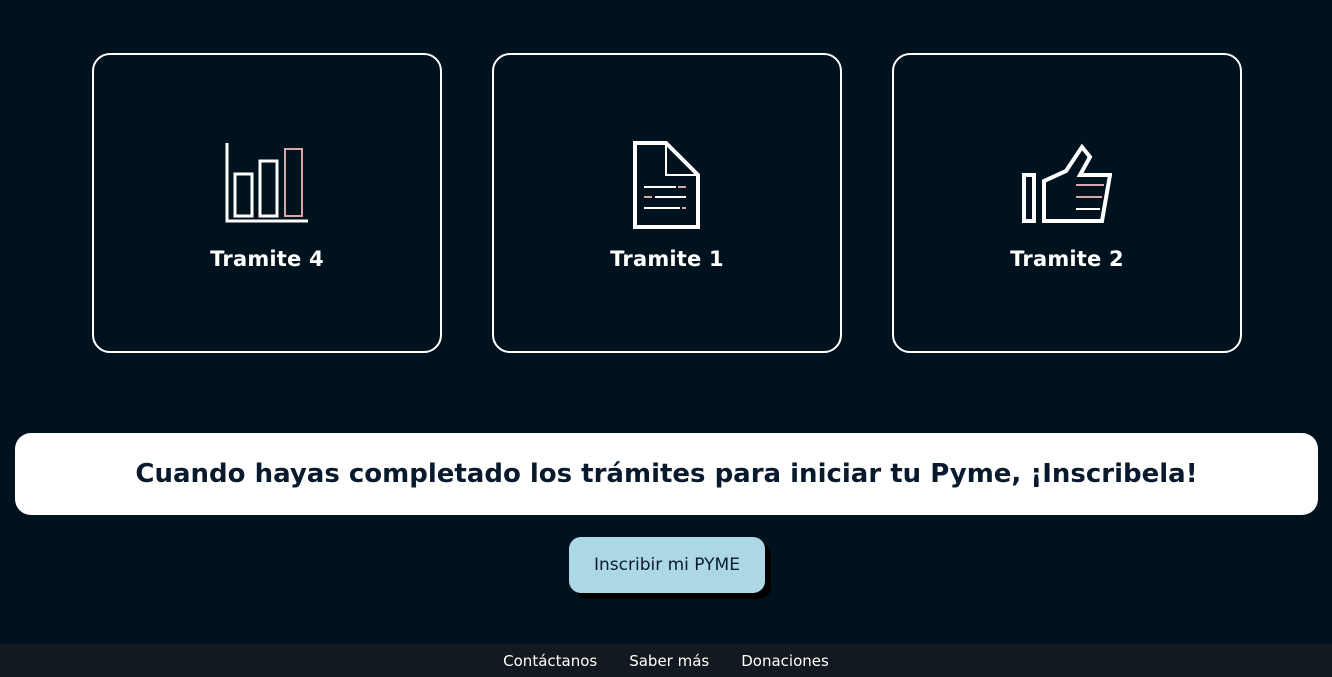 Image resolution: width=1332 pixels, height=677 pixels. I want to click on footer-link-contact: Contáctanos, so click(550, 661).